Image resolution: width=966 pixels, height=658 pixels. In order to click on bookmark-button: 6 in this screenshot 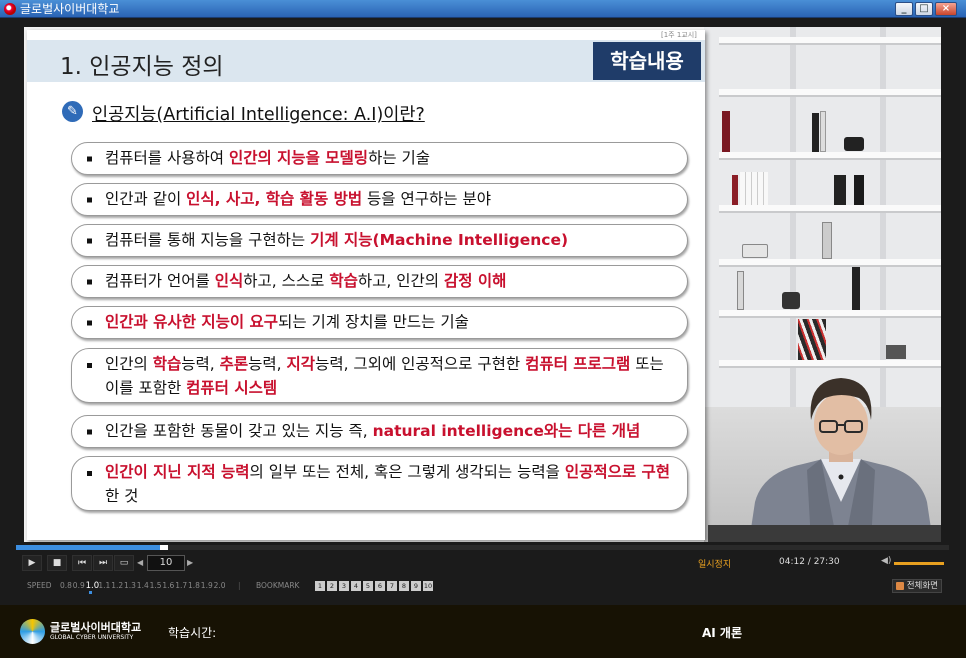, I will do `click(380, 586)`.